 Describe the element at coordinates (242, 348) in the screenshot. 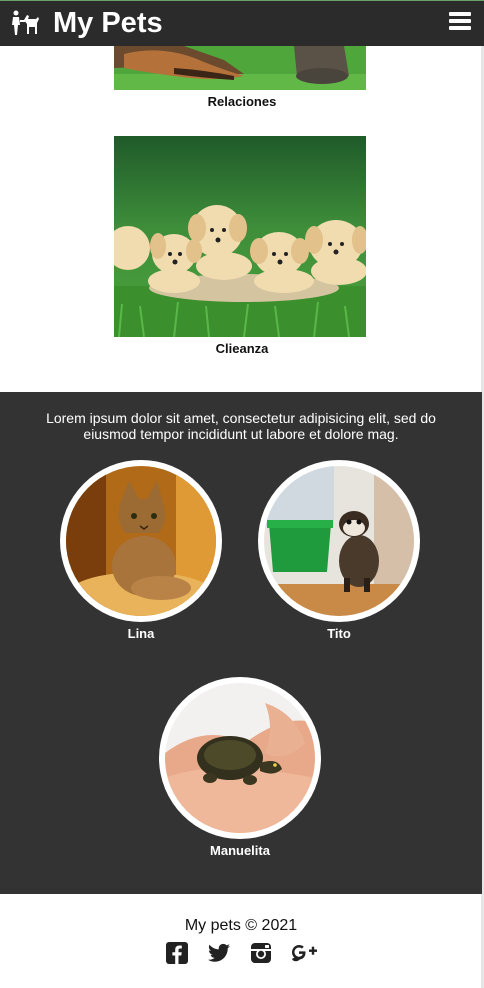

I see `gallery-caption: Clieanza` at that location.